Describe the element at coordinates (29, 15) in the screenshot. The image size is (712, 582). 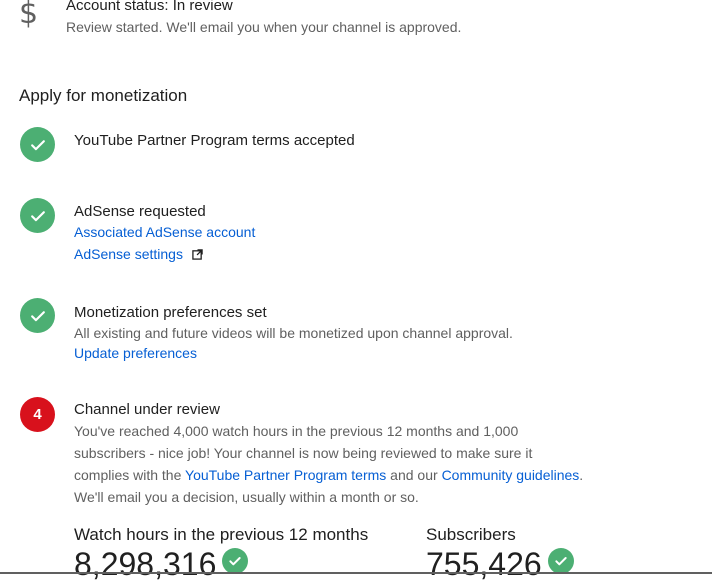
I see `dollar-icon: $` at that location.